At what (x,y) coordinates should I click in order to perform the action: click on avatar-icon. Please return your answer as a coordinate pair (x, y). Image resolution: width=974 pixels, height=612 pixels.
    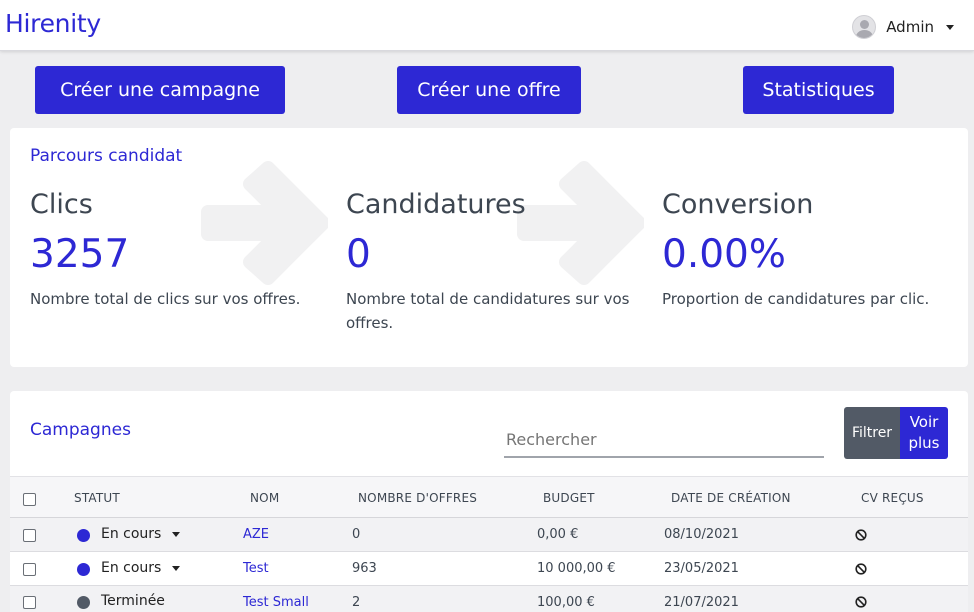
    Looking at the image, I should click on (864, 27).